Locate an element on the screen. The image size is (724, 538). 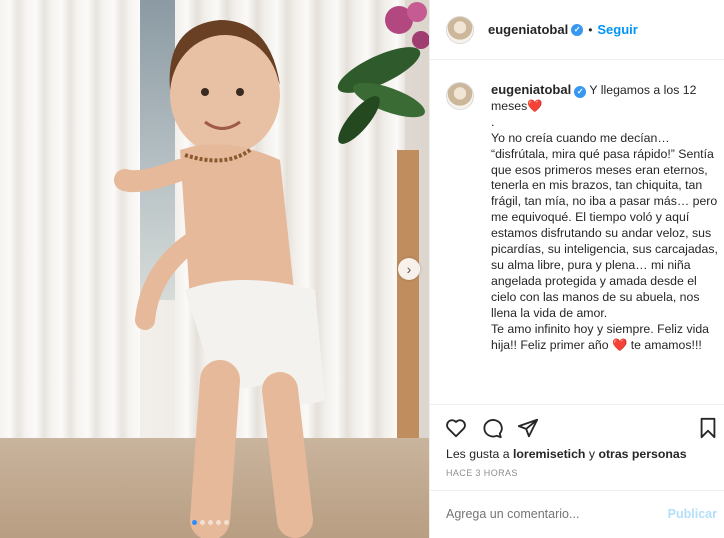
follow-button: Seguir is located at coordinates (617, 29).